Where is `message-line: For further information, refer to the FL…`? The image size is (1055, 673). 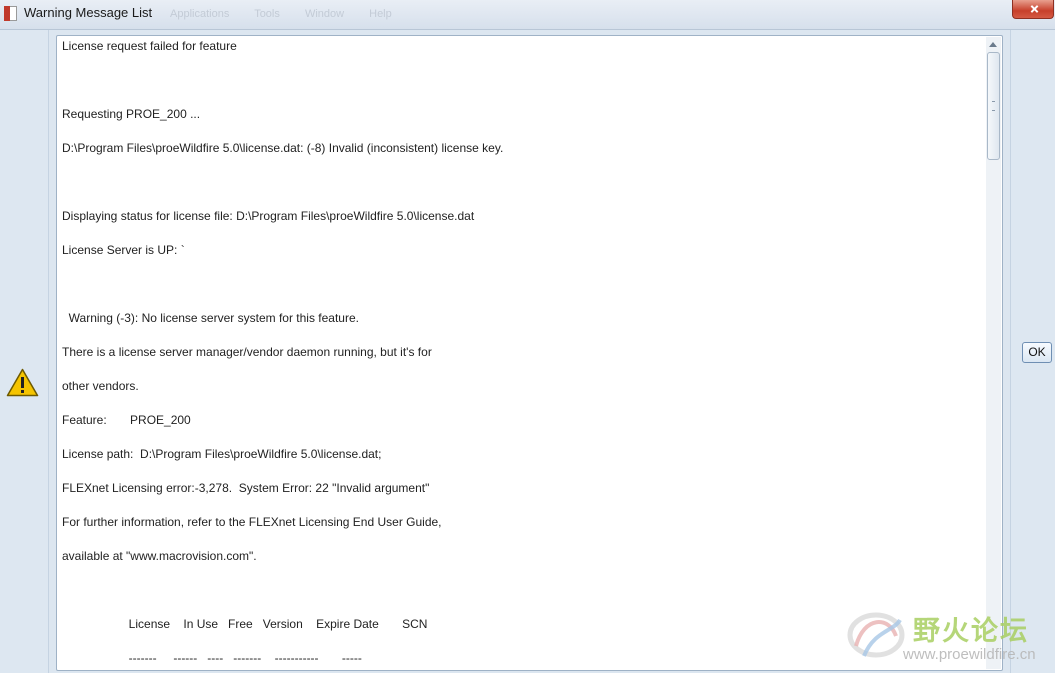 message-line: For further information, refer to the FL… is located at coordinates (252, 522).